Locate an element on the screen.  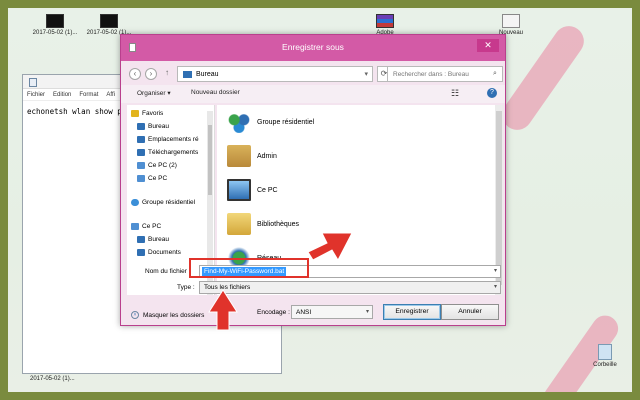
file-type-value: Tous les fichiers is located at coordinates (227, 287).